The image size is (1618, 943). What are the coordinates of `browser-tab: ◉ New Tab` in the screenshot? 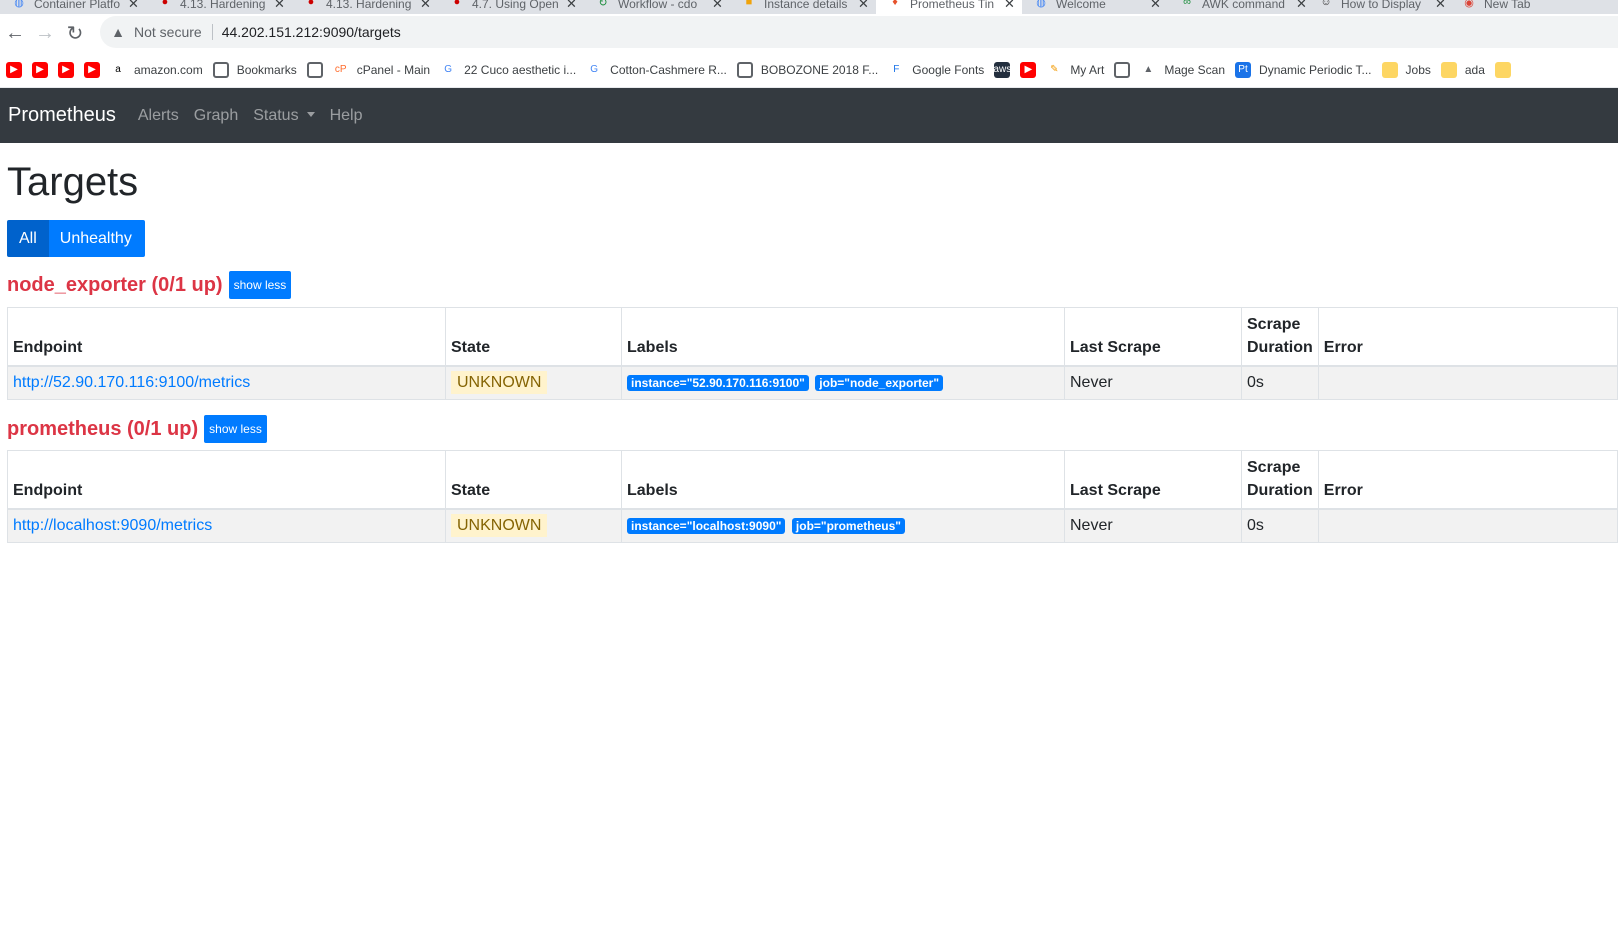 It's located at (1523, 7).